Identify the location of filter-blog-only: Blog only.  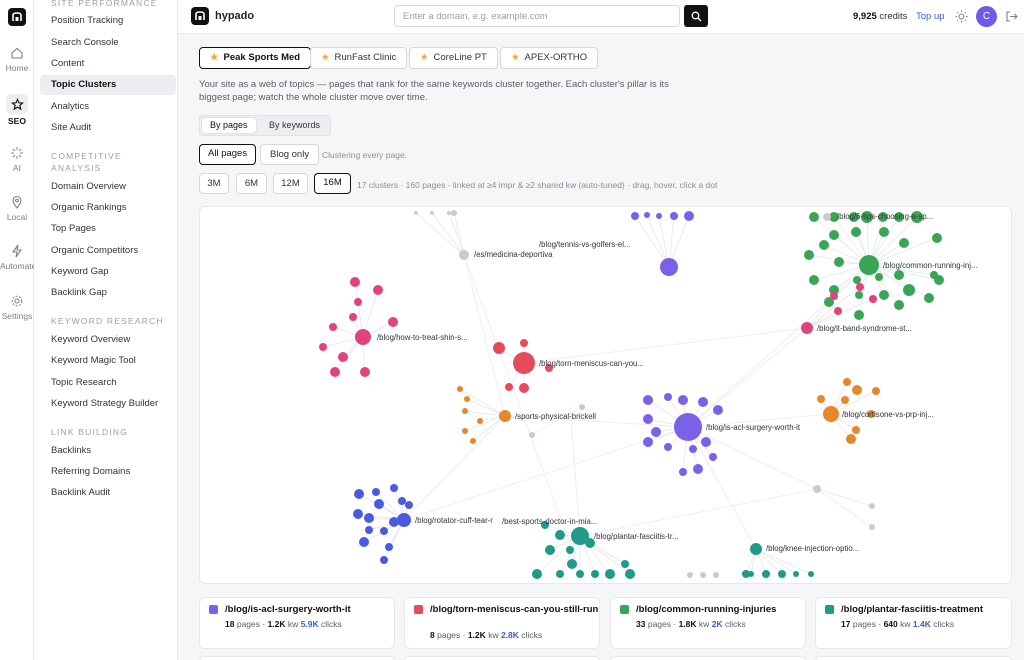
(290, 154).